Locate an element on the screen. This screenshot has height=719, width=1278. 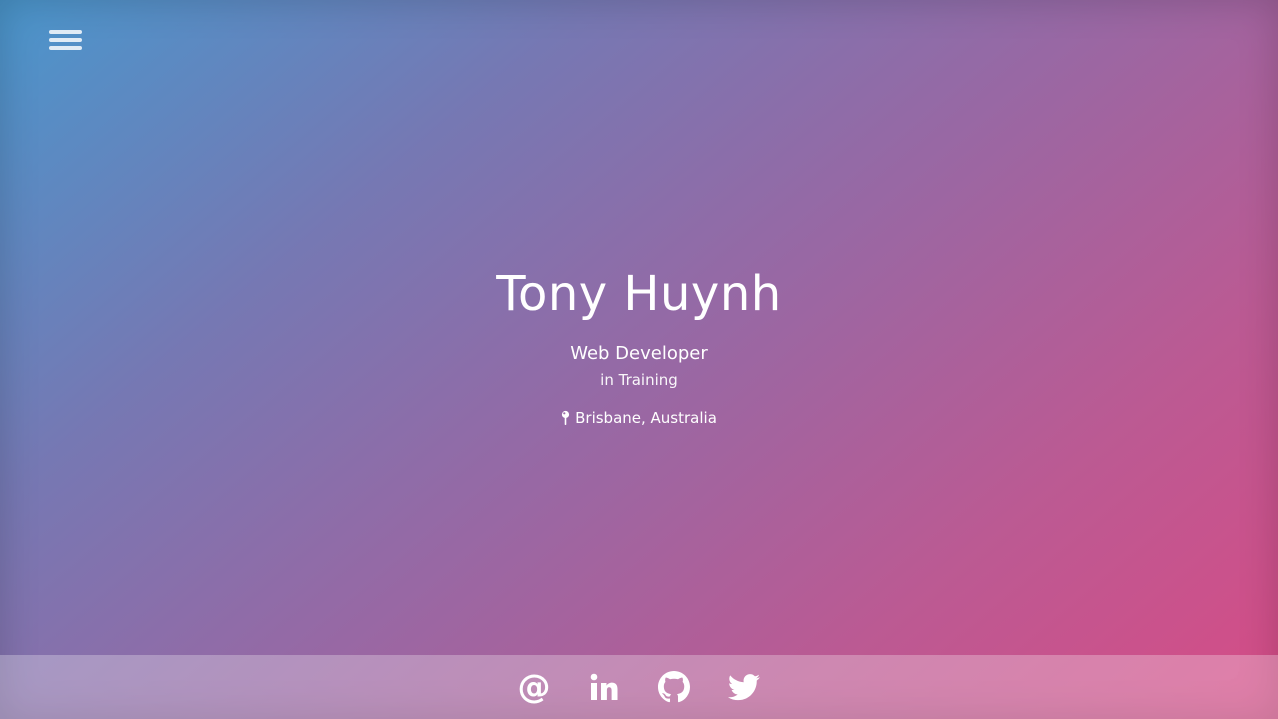
linkedin-icon is located at coordinates (604, 686).